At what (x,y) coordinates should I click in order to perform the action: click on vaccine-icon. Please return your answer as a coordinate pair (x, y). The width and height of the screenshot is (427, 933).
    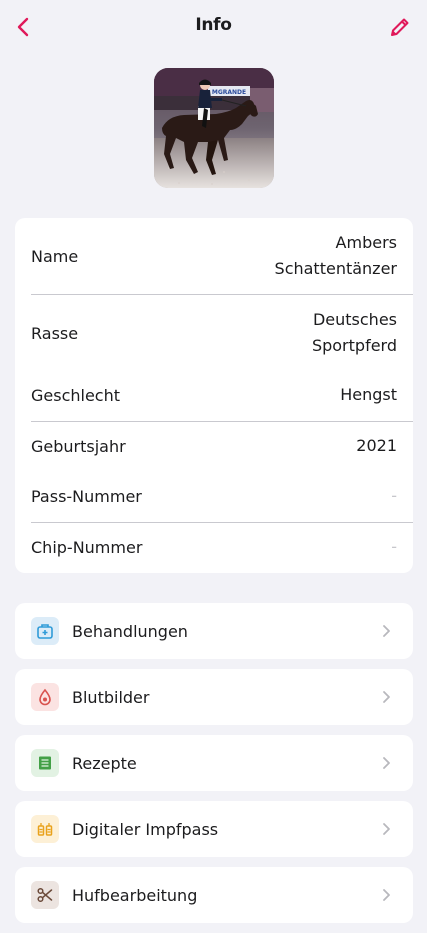
    Looking at the image, I should click on (45, 829).